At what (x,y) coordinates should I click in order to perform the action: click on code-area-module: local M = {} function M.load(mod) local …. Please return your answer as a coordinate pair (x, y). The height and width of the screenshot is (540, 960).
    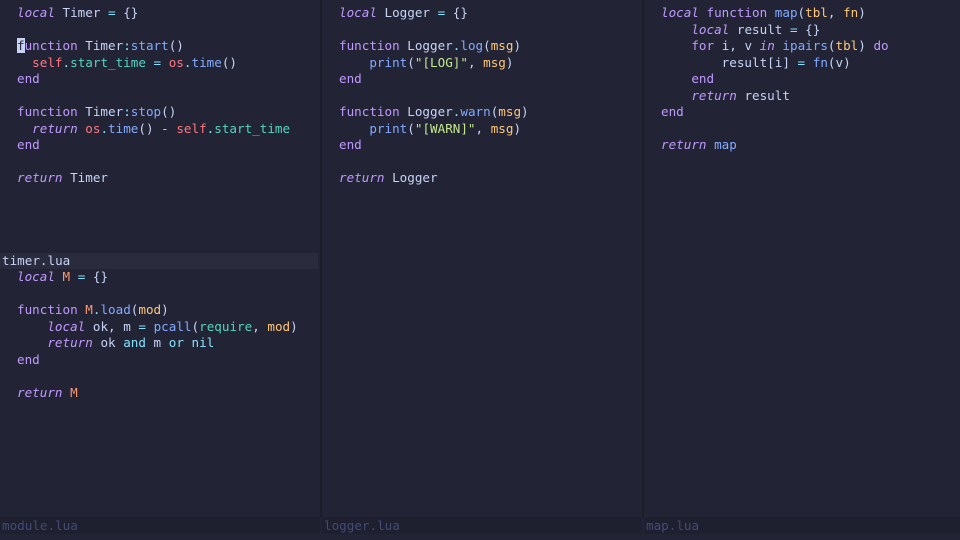
    Looking at the image, I should click on (159, 335).